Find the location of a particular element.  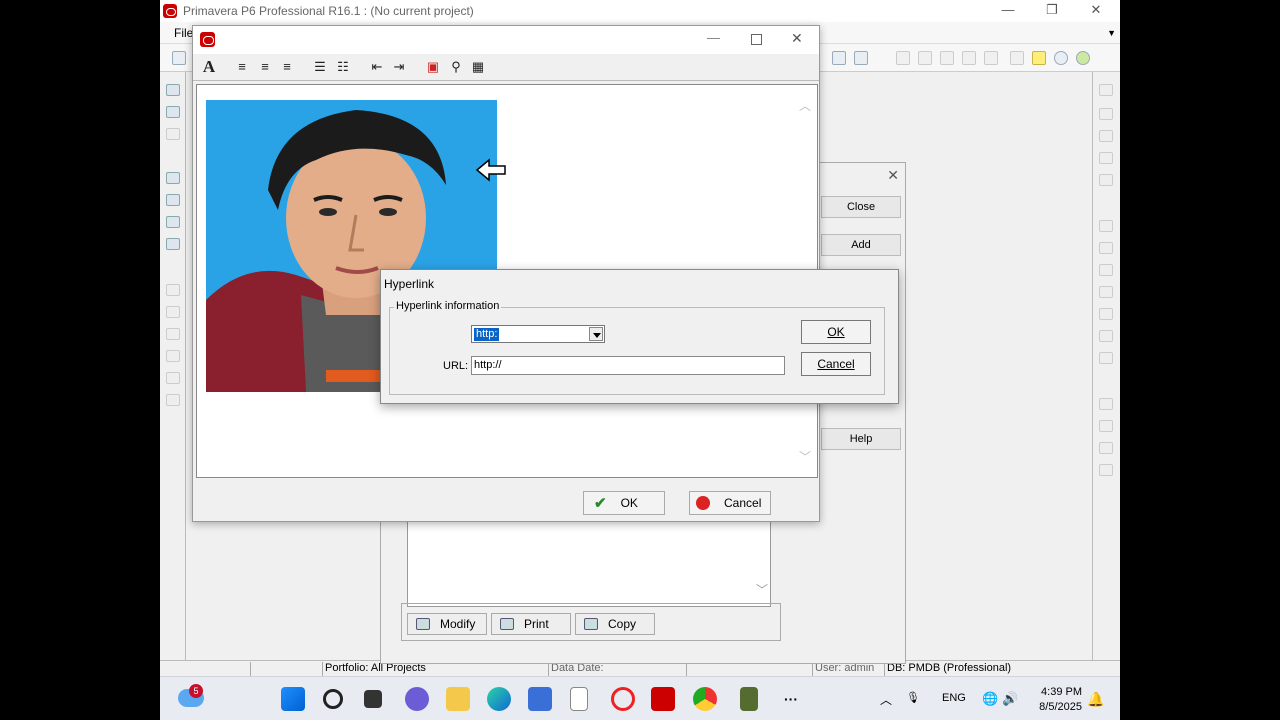

comment-icon is located at coordinates (1039, 58).